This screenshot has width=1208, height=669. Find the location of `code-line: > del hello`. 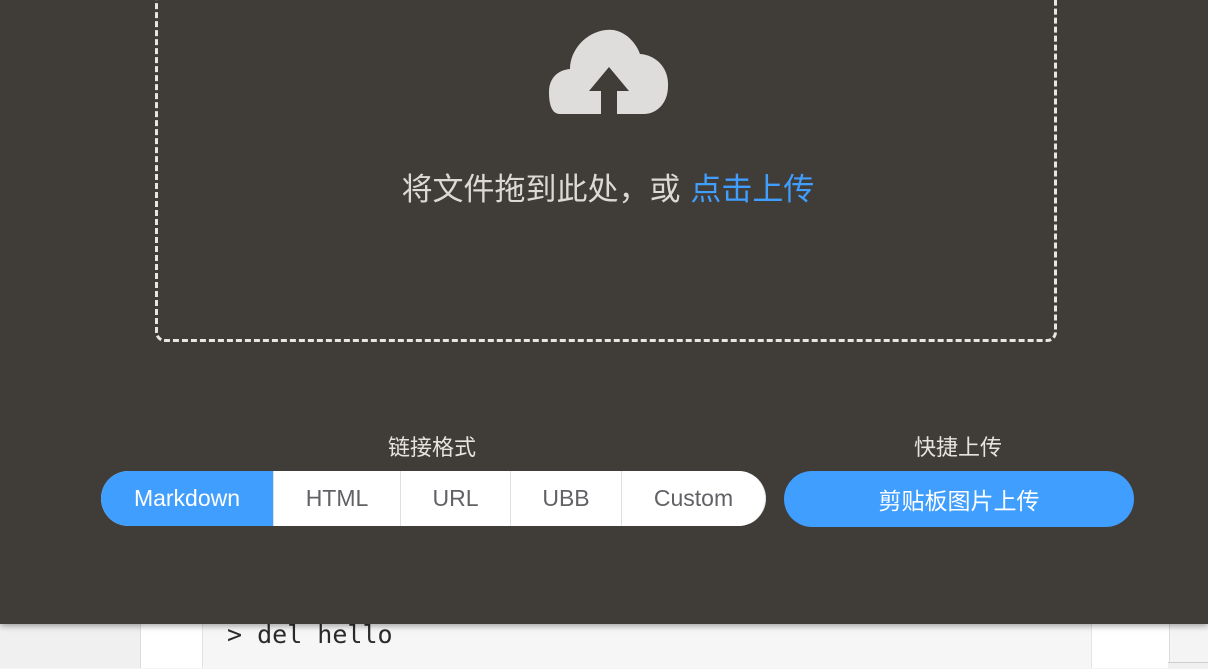

code-line: > del hello is located at coordinates (310, 634).